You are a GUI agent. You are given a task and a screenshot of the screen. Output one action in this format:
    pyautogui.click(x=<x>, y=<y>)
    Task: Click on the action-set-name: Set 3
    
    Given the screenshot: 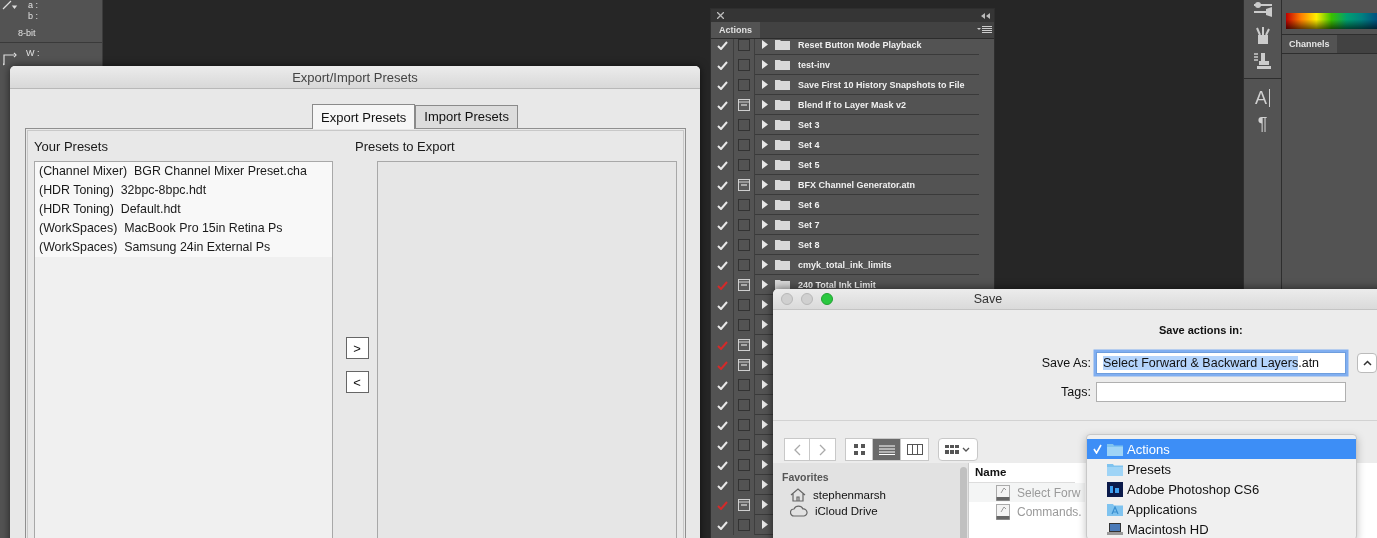 What is the action you would take?
    pyautogui.click(x=809, y=124)
    